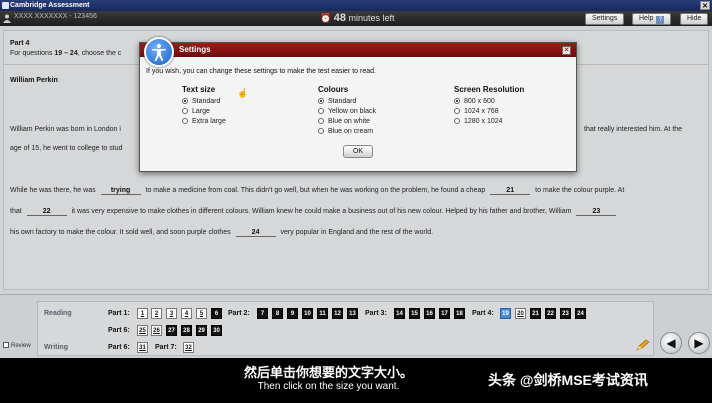 This screenshot has height=403, width=712. Describe the element at coordinates (201, 330) in the screenshot. I see `question-29: 29` at that location.